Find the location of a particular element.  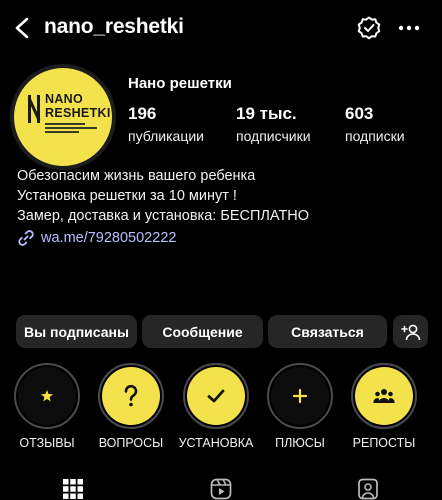

bio-link: wa.me/79280502222 is located at coordinates (96, 238).